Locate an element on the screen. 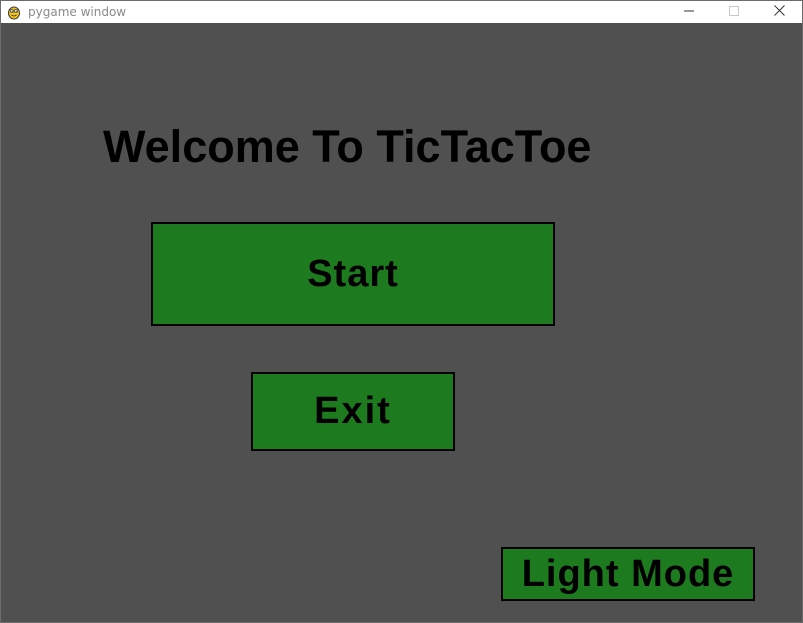 Image resolution: width=803 pixels, height=623 pixels. maximize-button is located at coordinates (734, 12).